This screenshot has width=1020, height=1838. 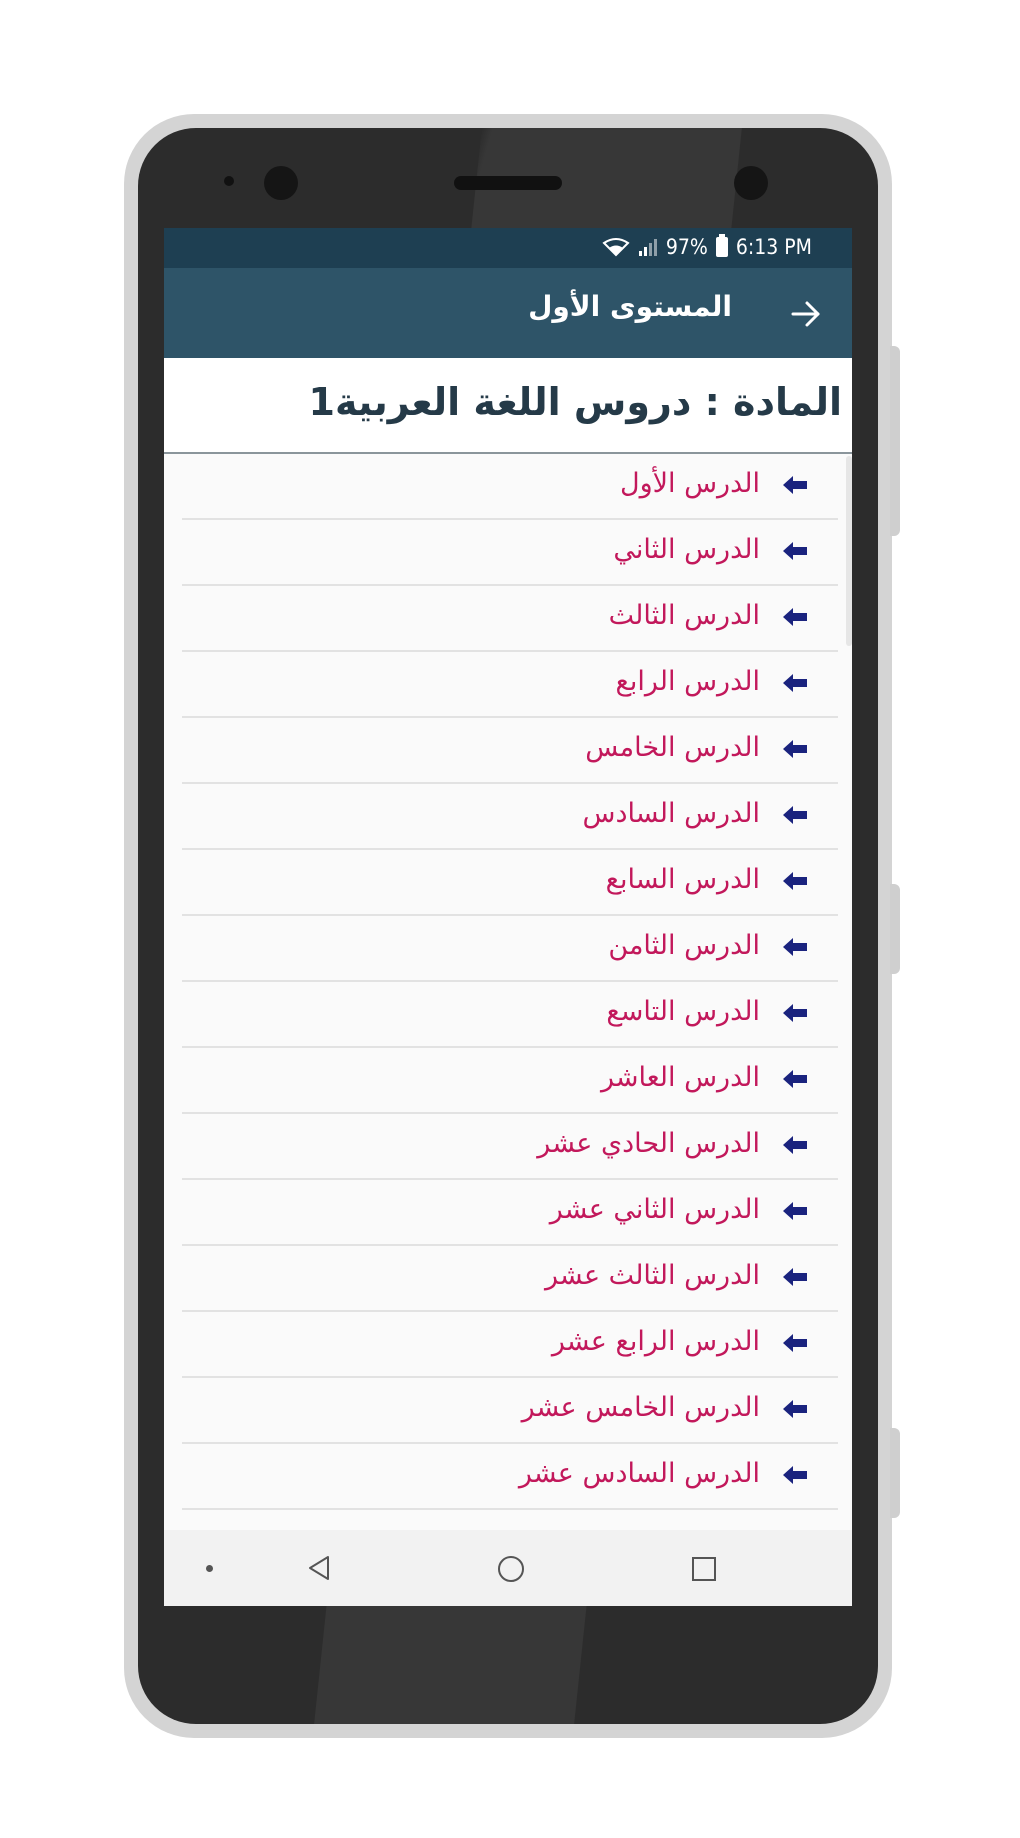 What do you see at coordinates (686, 549) in the screenshot?
I see `lesson-label: الدرس الثاني` at bounding box center [686, 549].